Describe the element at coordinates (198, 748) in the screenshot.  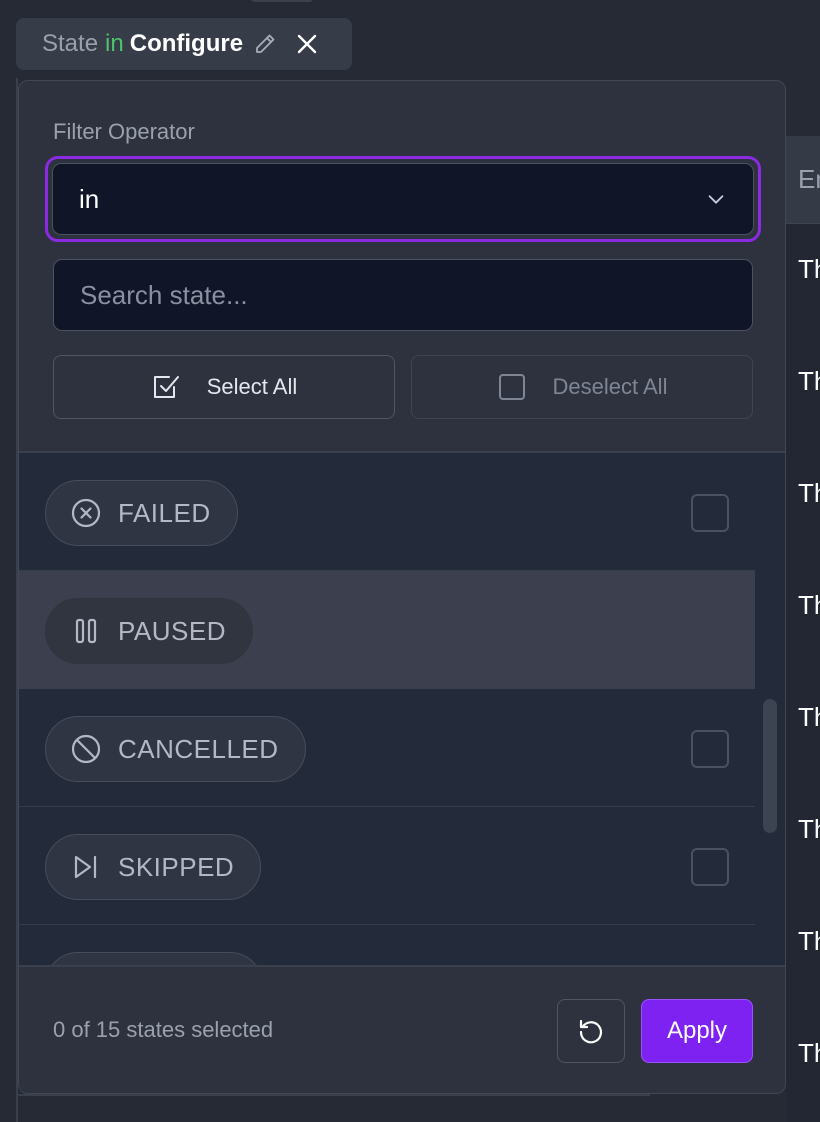
I see `state-label: CANCELLED` at that location.